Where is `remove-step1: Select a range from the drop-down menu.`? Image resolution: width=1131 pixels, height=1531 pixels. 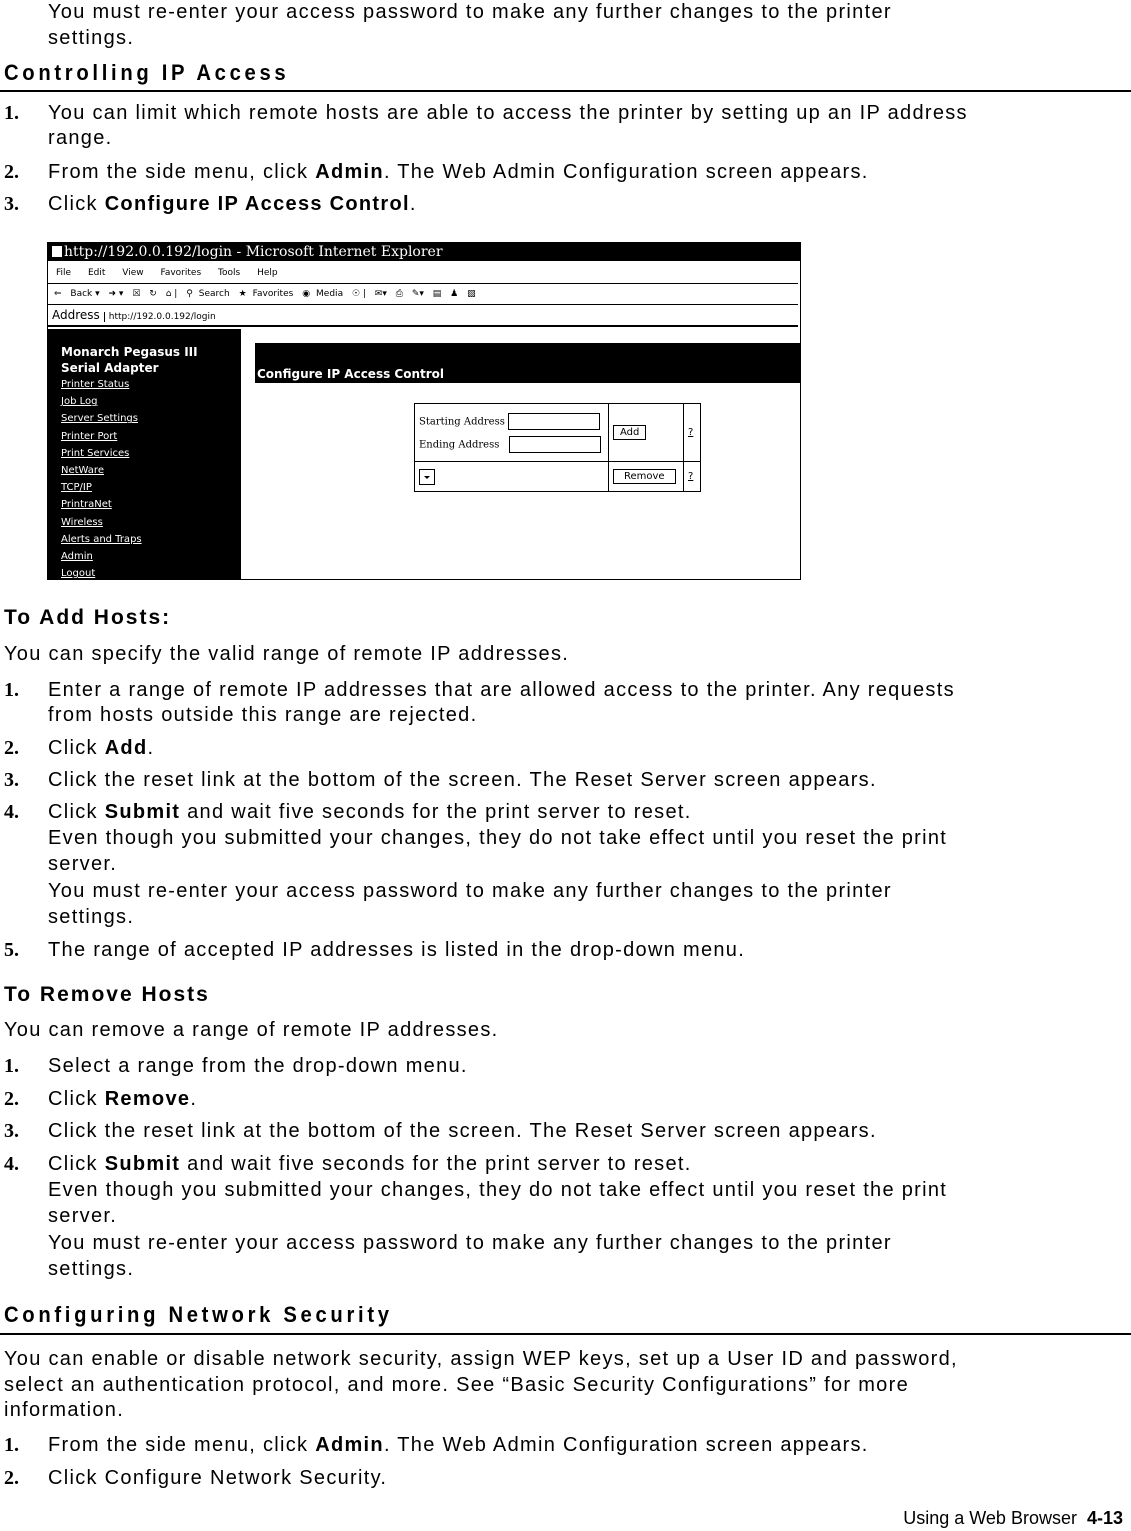 remove-step1: Select a range from the drop-down menu. is located at coordinates (258, 1066).